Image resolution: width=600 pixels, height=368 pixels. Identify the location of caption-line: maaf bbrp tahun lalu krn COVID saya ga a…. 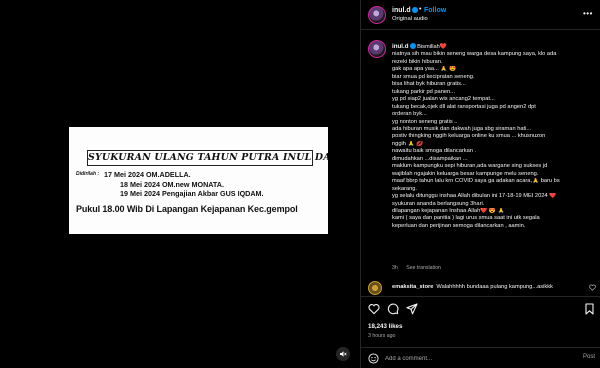
(476, 181).